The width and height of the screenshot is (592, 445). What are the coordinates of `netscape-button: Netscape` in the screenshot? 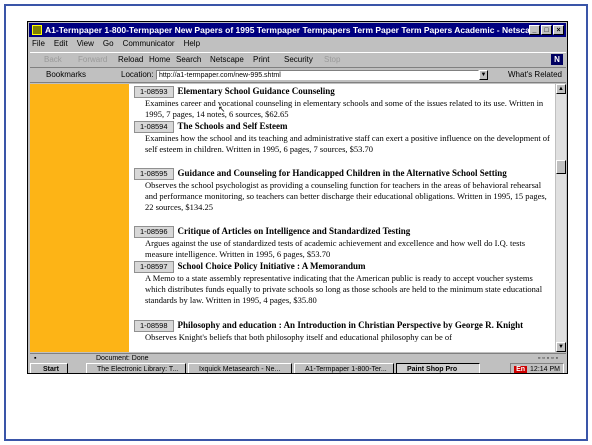 It's located at (227, 60).